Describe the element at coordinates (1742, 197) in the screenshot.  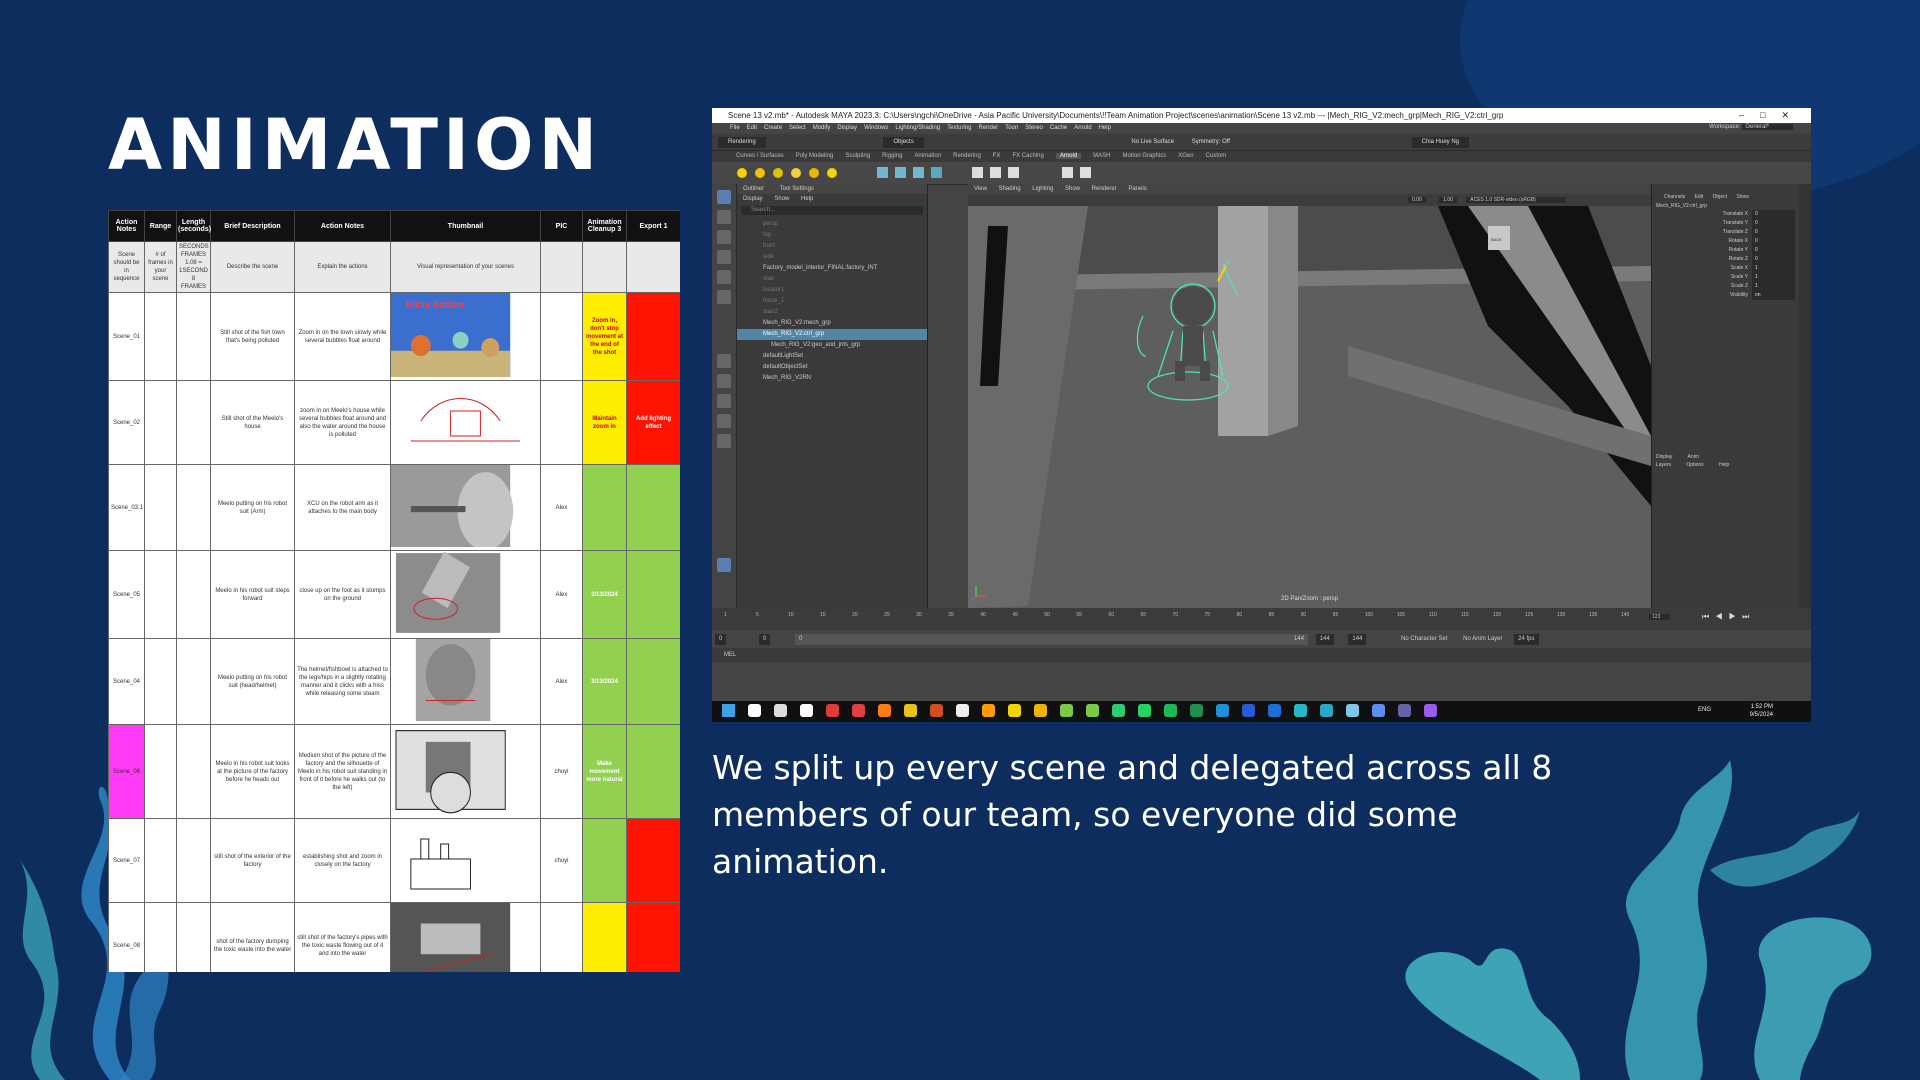
I see `channel-menu-item: Show` at that location.